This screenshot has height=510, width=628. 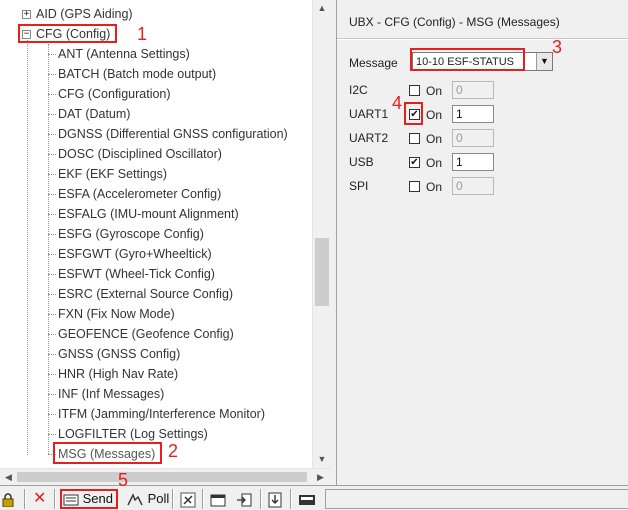 What do you see at coordinates (321, 234) in the screenshot?
I see `tree-vertical-scrollbar: ▲ ▼` at bounding box center [321, 234].